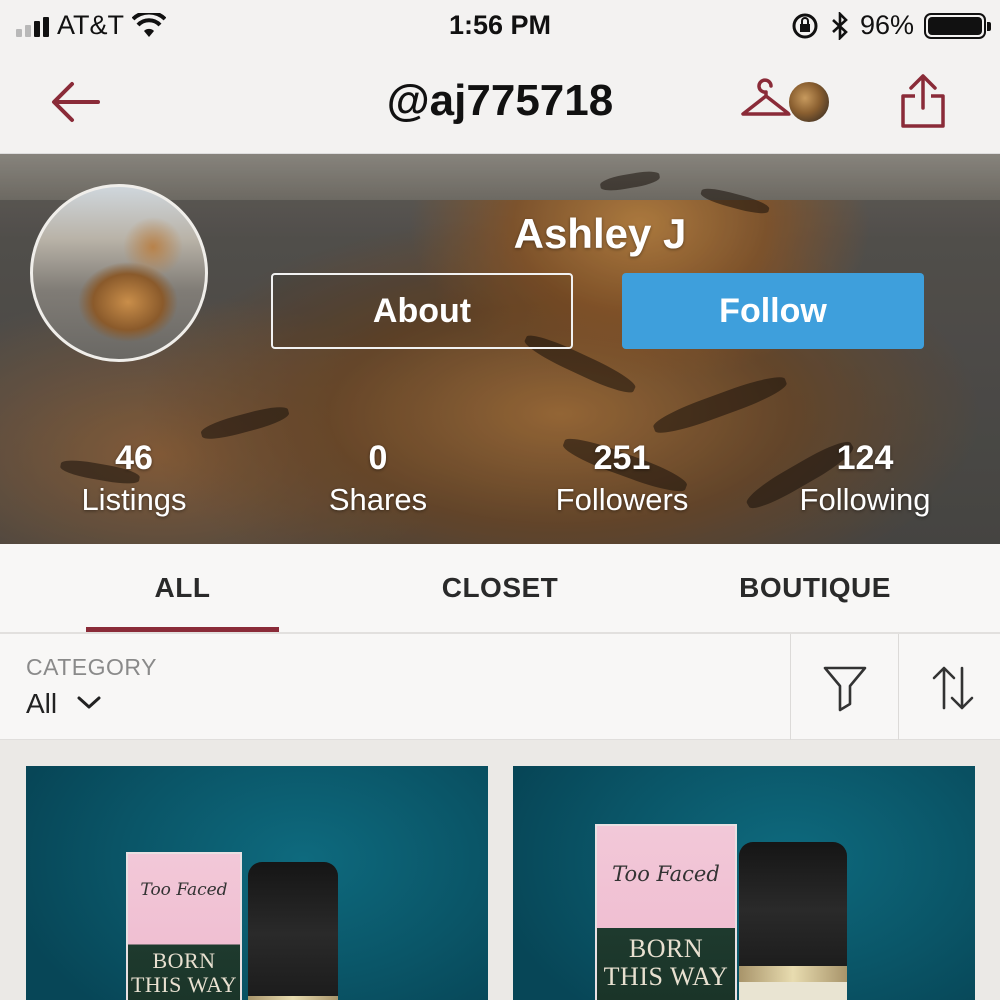 The image size is (1000, 1000). I want to click on category-dropdown: All, so click(41, 704).